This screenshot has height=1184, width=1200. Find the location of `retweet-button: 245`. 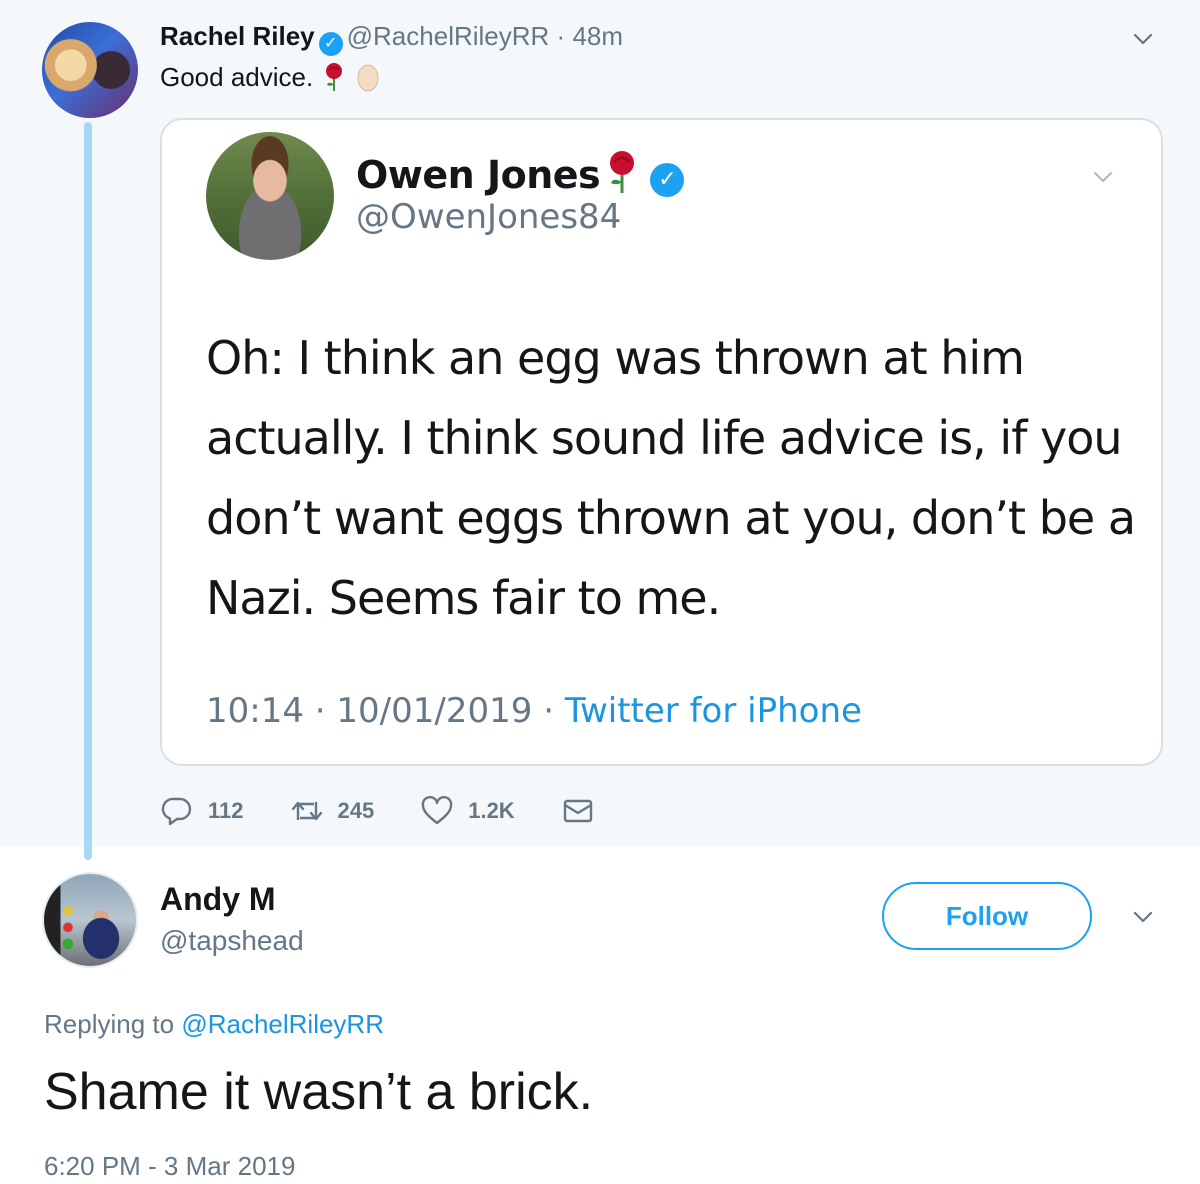

retweet-button: 245 is located at coordinates (332, 811).